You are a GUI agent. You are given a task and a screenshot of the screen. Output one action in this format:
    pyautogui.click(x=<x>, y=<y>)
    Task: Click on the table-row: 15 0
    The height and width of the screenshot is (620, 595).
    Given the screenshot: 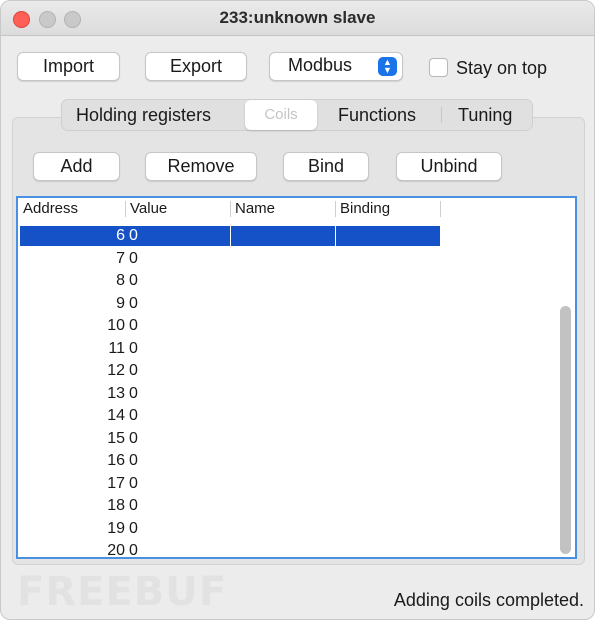 What is the action you would take?
    pyautogui.click(x=296, y=440)
    